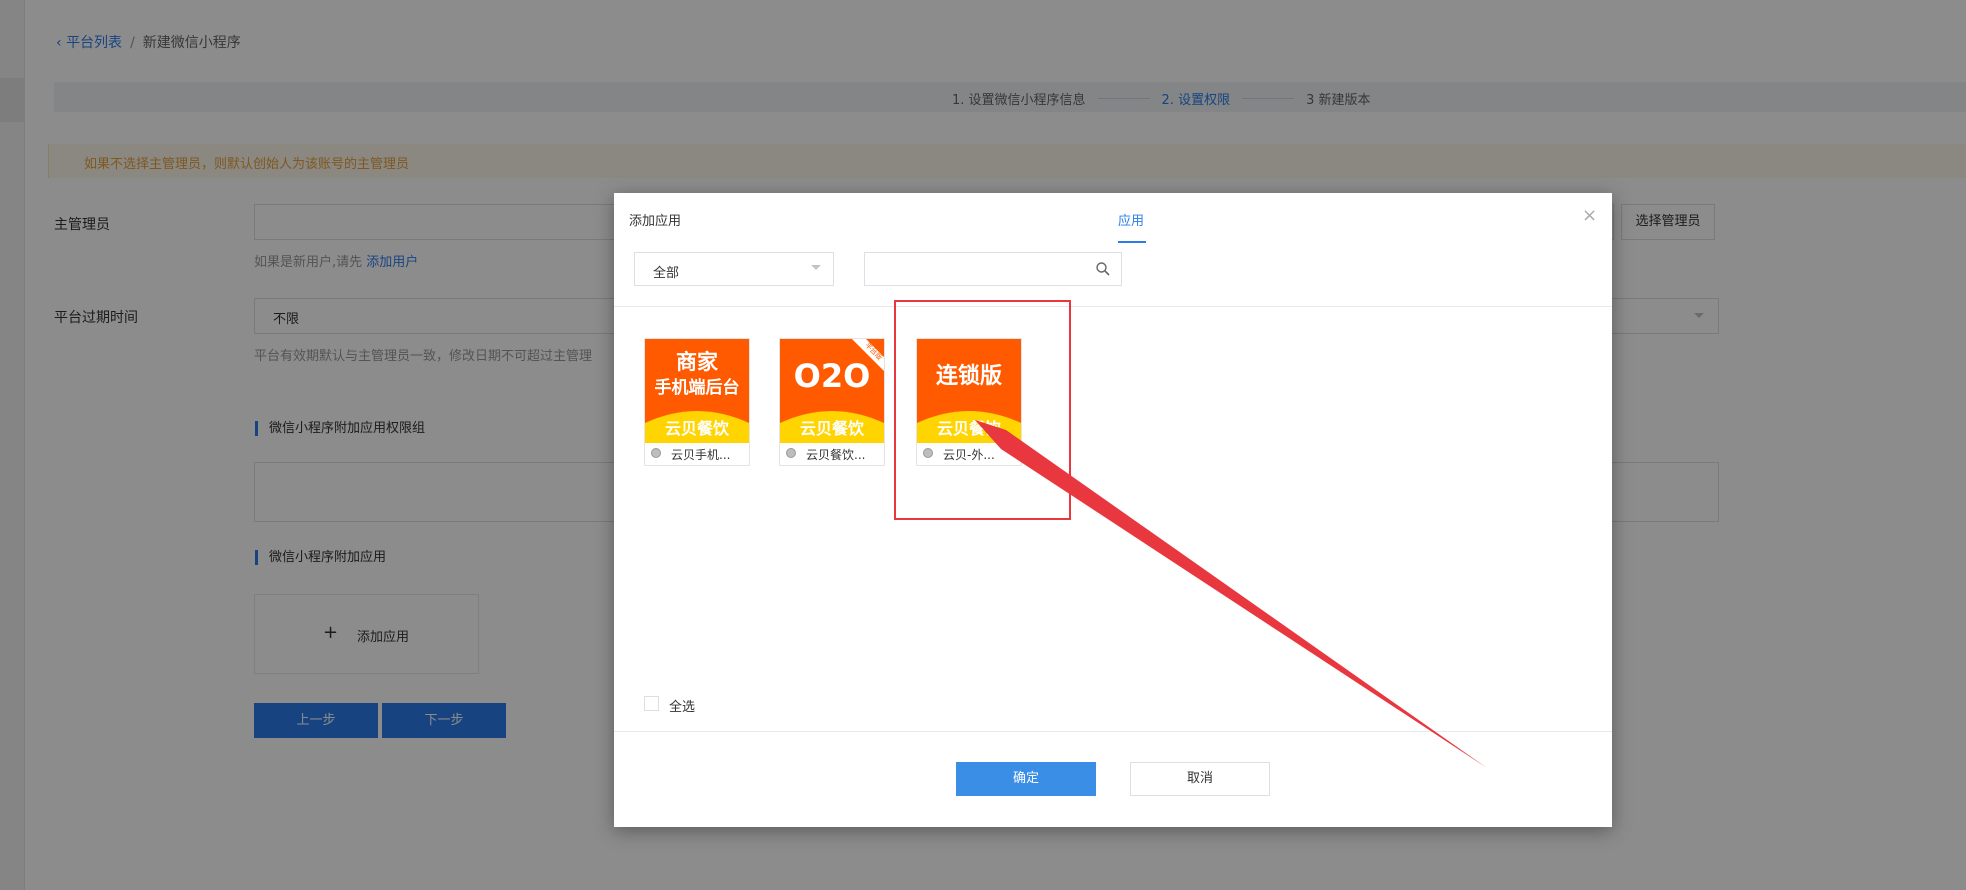 The width and height of the screenshot is (1966, 890). I want to click on tab-apps: 应用, so click(1131, 219).